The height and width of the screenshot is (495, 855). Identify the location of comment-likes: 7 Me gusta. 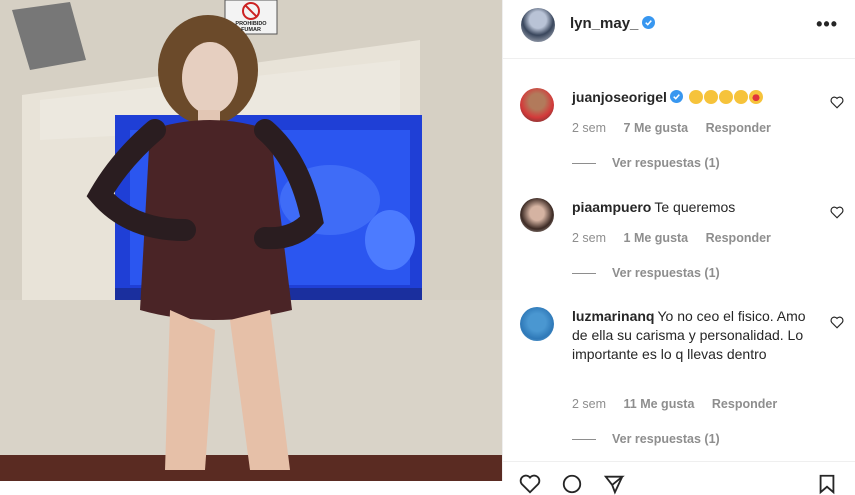
(656, 128).